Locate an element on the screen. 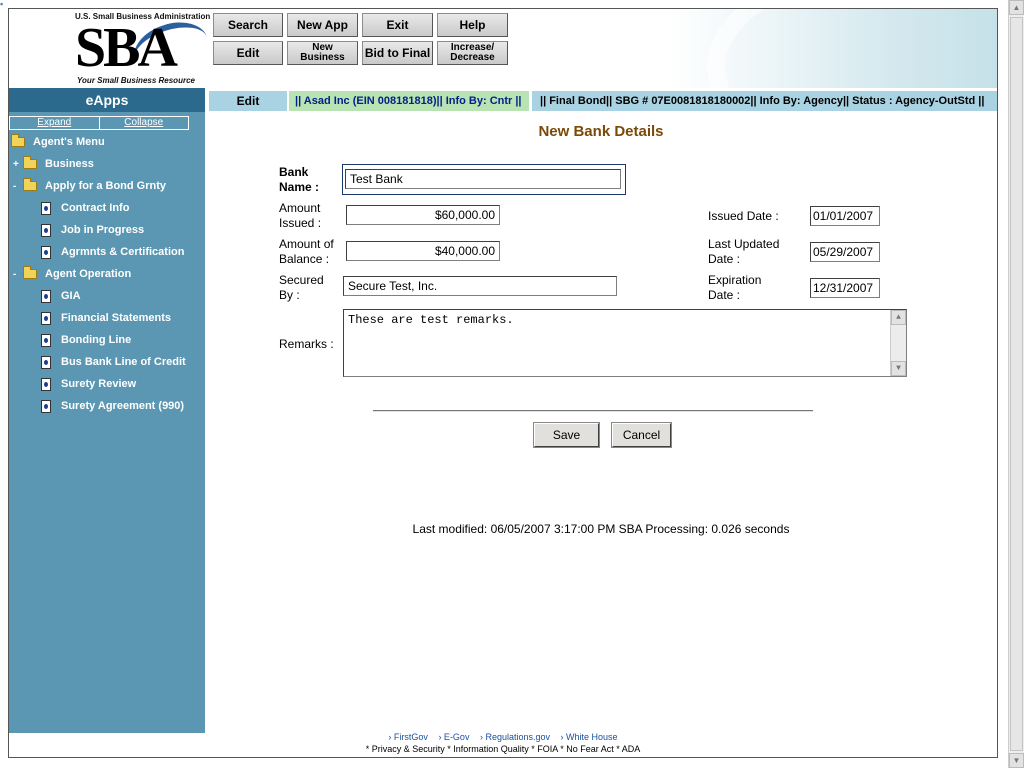 This screenshot has height=768, width=1024. sidebar-item-agreements: Agrmnts & Certification is located at coordinates (112, 252).